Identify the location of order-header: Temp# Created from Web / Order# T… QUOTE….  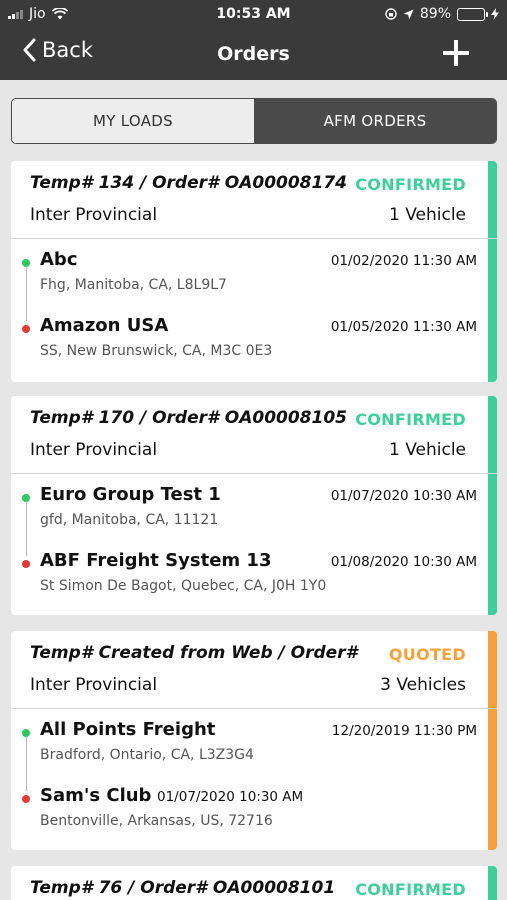
(254, 670).